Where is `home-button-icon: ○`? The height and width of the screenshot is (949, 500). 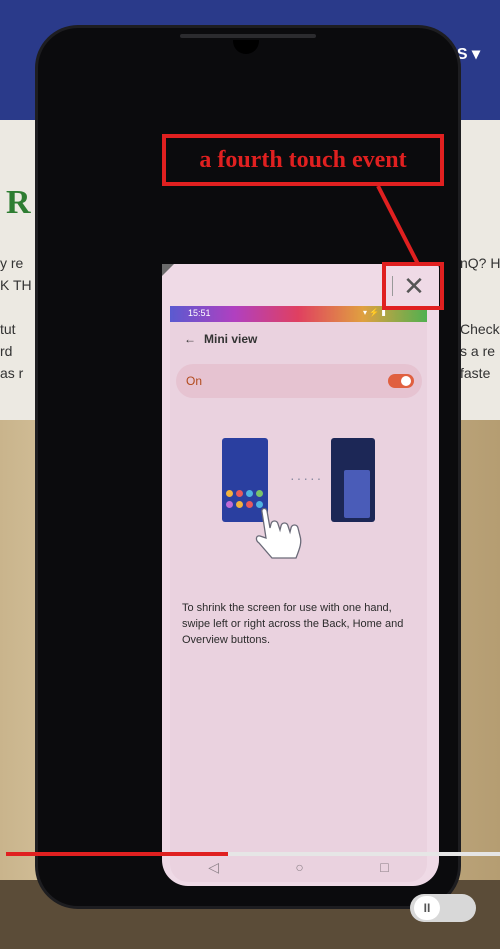 home-button-icon: ○ is located at coordinates (299, 867).